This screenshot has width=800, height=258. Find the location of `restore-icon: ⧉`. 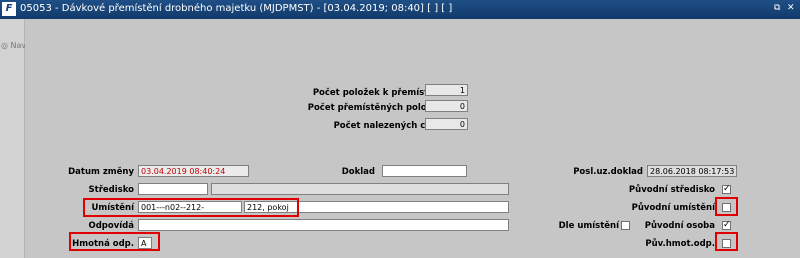

restore-icon: ⧉ is located at coordinates (777, 8).